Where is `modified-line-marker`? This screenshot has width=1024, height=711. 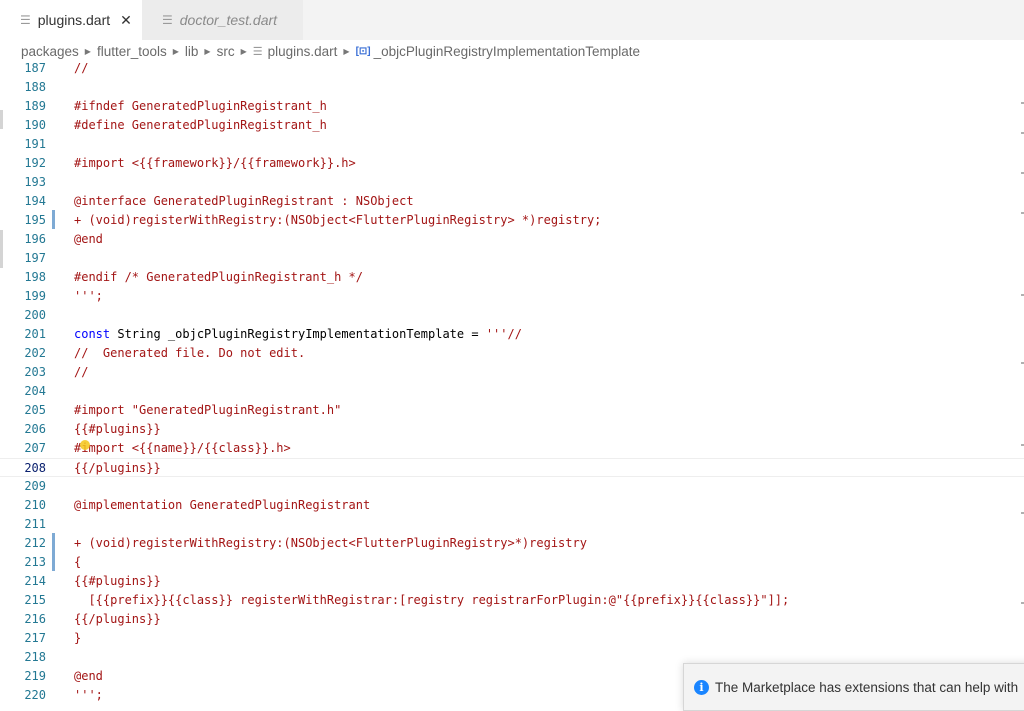 modified-line-marker is located at coordinates (53, 219).